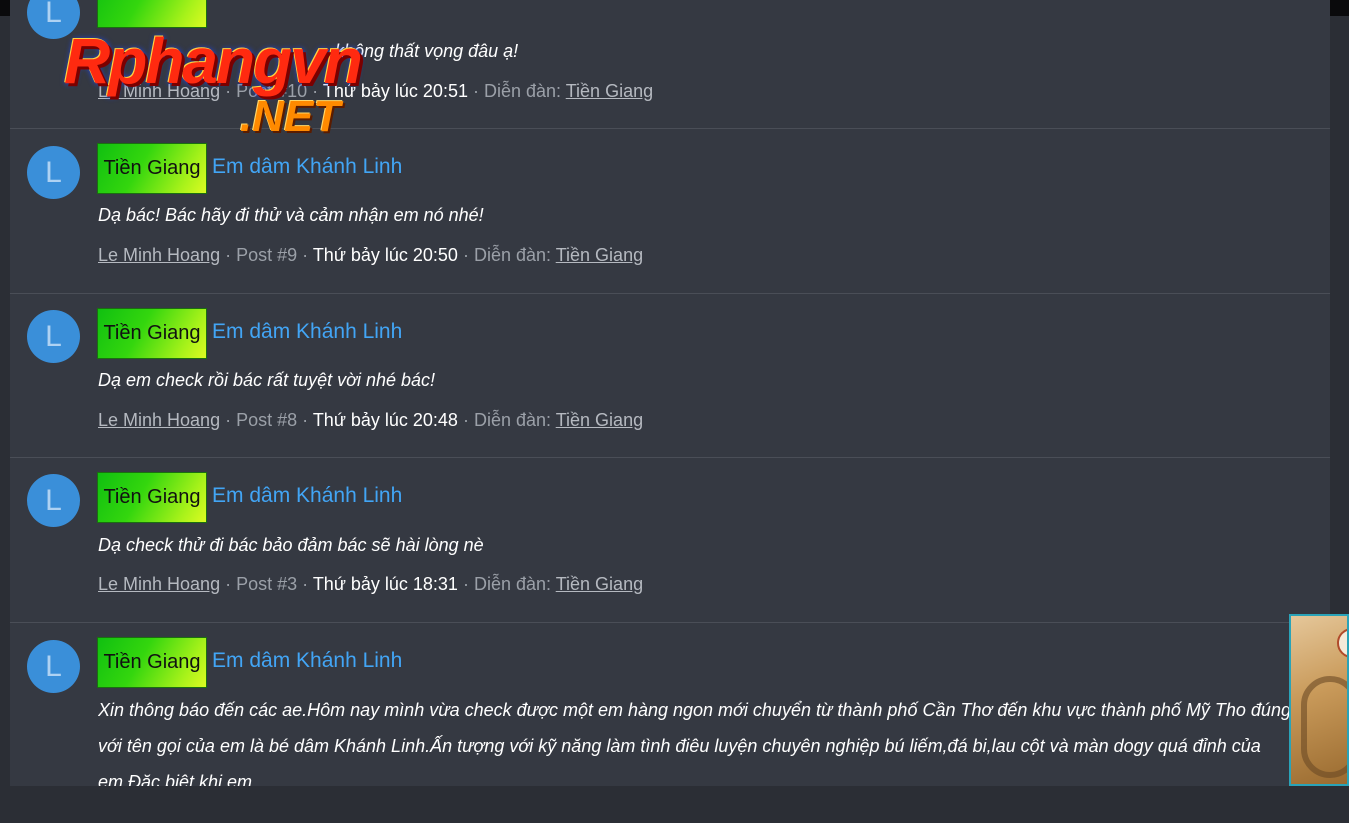  What do you see at coordinates (385, 420) in the screenshot?
I see `post-time: Thứ bảy lúc 20:48` at bounding box center [385, 420].